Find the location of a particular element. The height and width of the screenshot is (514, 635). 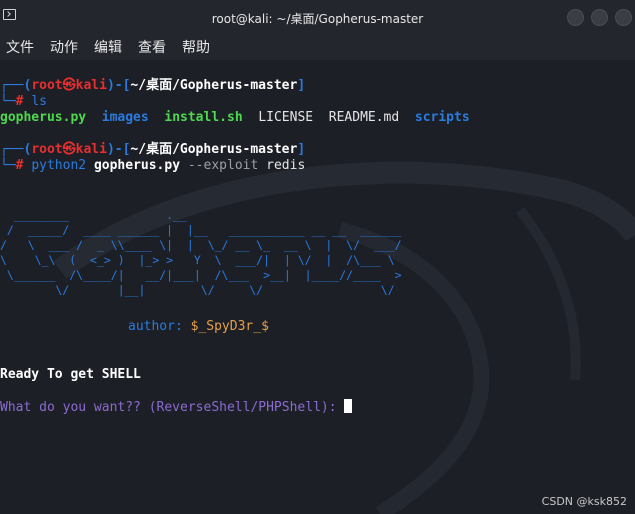

command-arg: gopherus.py is located at coordinates (137, 165).